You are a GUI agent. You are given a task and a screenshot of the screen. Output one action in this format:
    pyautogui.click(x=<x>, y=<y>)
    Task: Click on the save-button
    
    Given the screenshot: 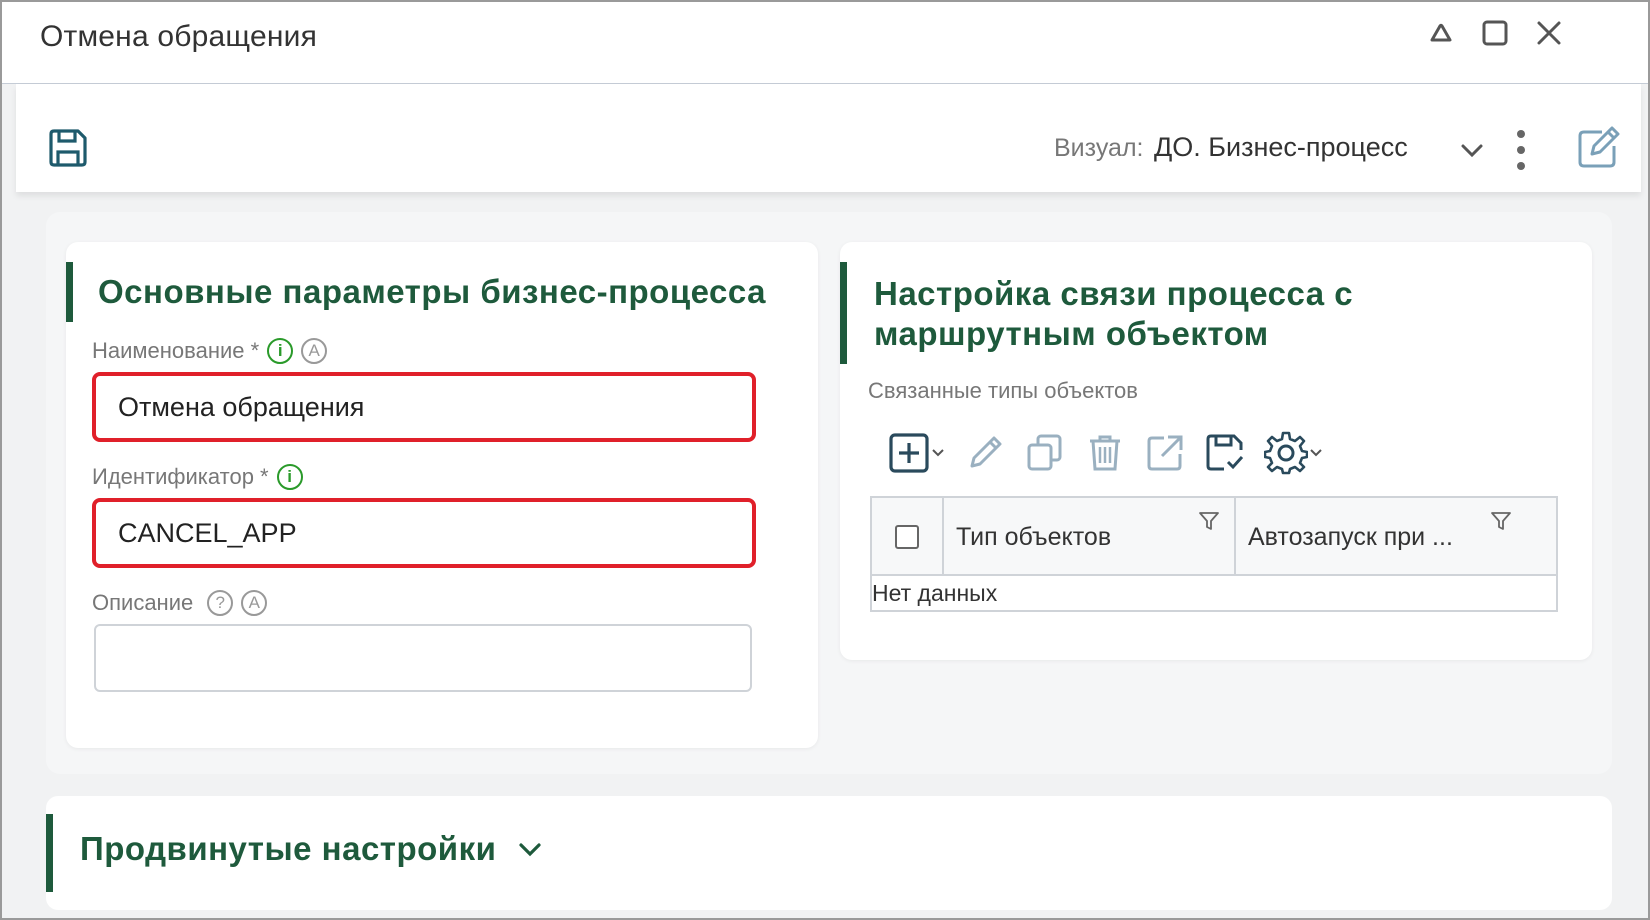 What is the action you would take?
    pyautogui.click(x=68, y=148)
    